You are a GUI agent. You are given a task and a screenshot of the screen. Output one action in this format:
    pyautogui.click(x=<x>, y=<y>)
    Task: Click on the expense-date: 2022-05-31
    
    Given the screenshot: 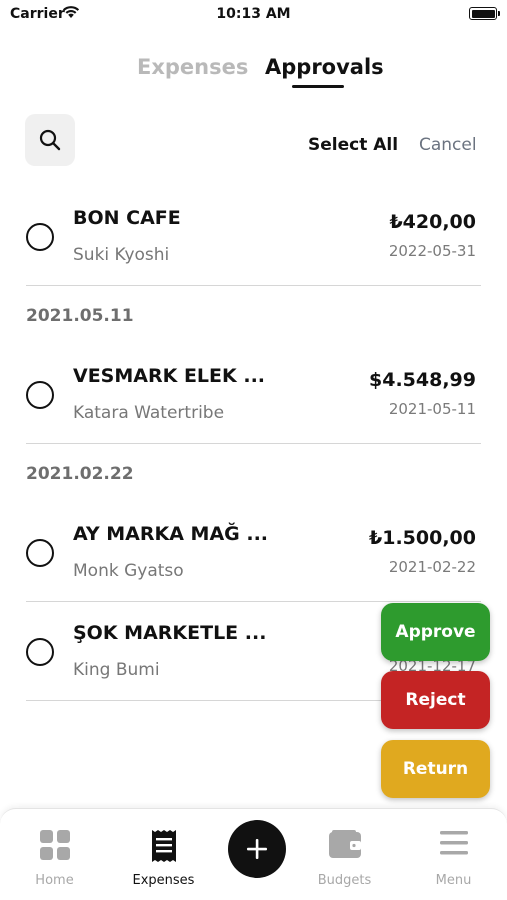 What is the action you would take?
    pyautogui.click(x=432, y=251)
    